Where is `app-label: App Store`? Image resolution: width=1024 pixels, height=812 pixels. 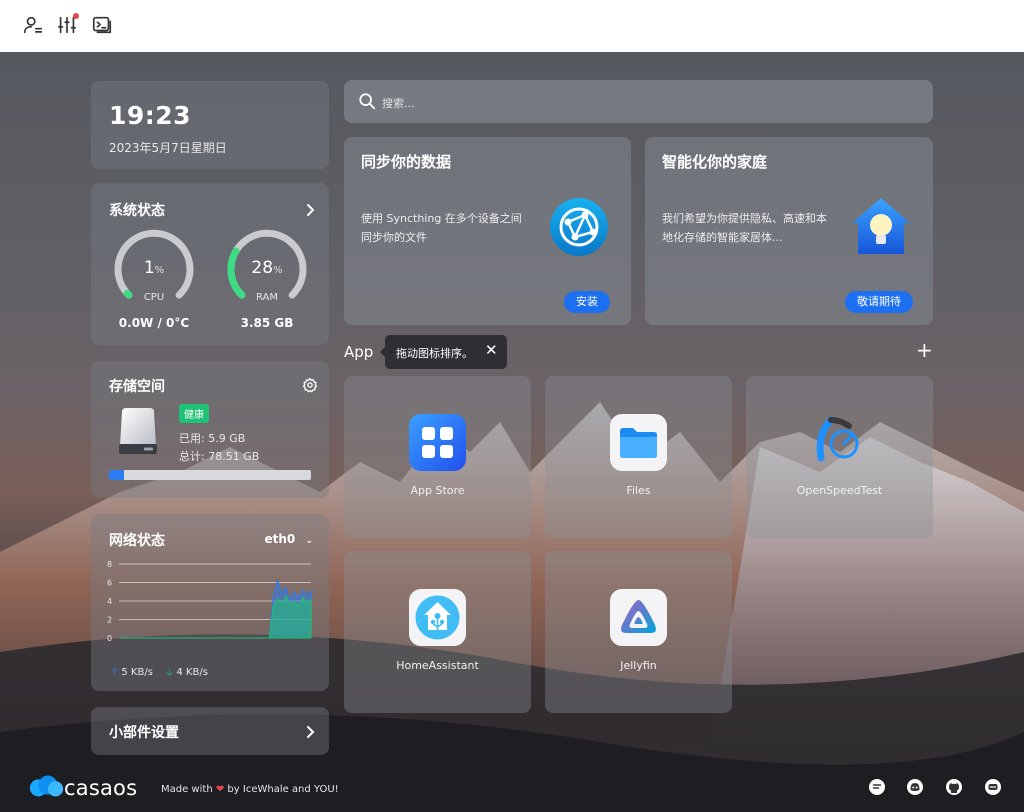 app-label: App Store is located at coordinates (437, 490).